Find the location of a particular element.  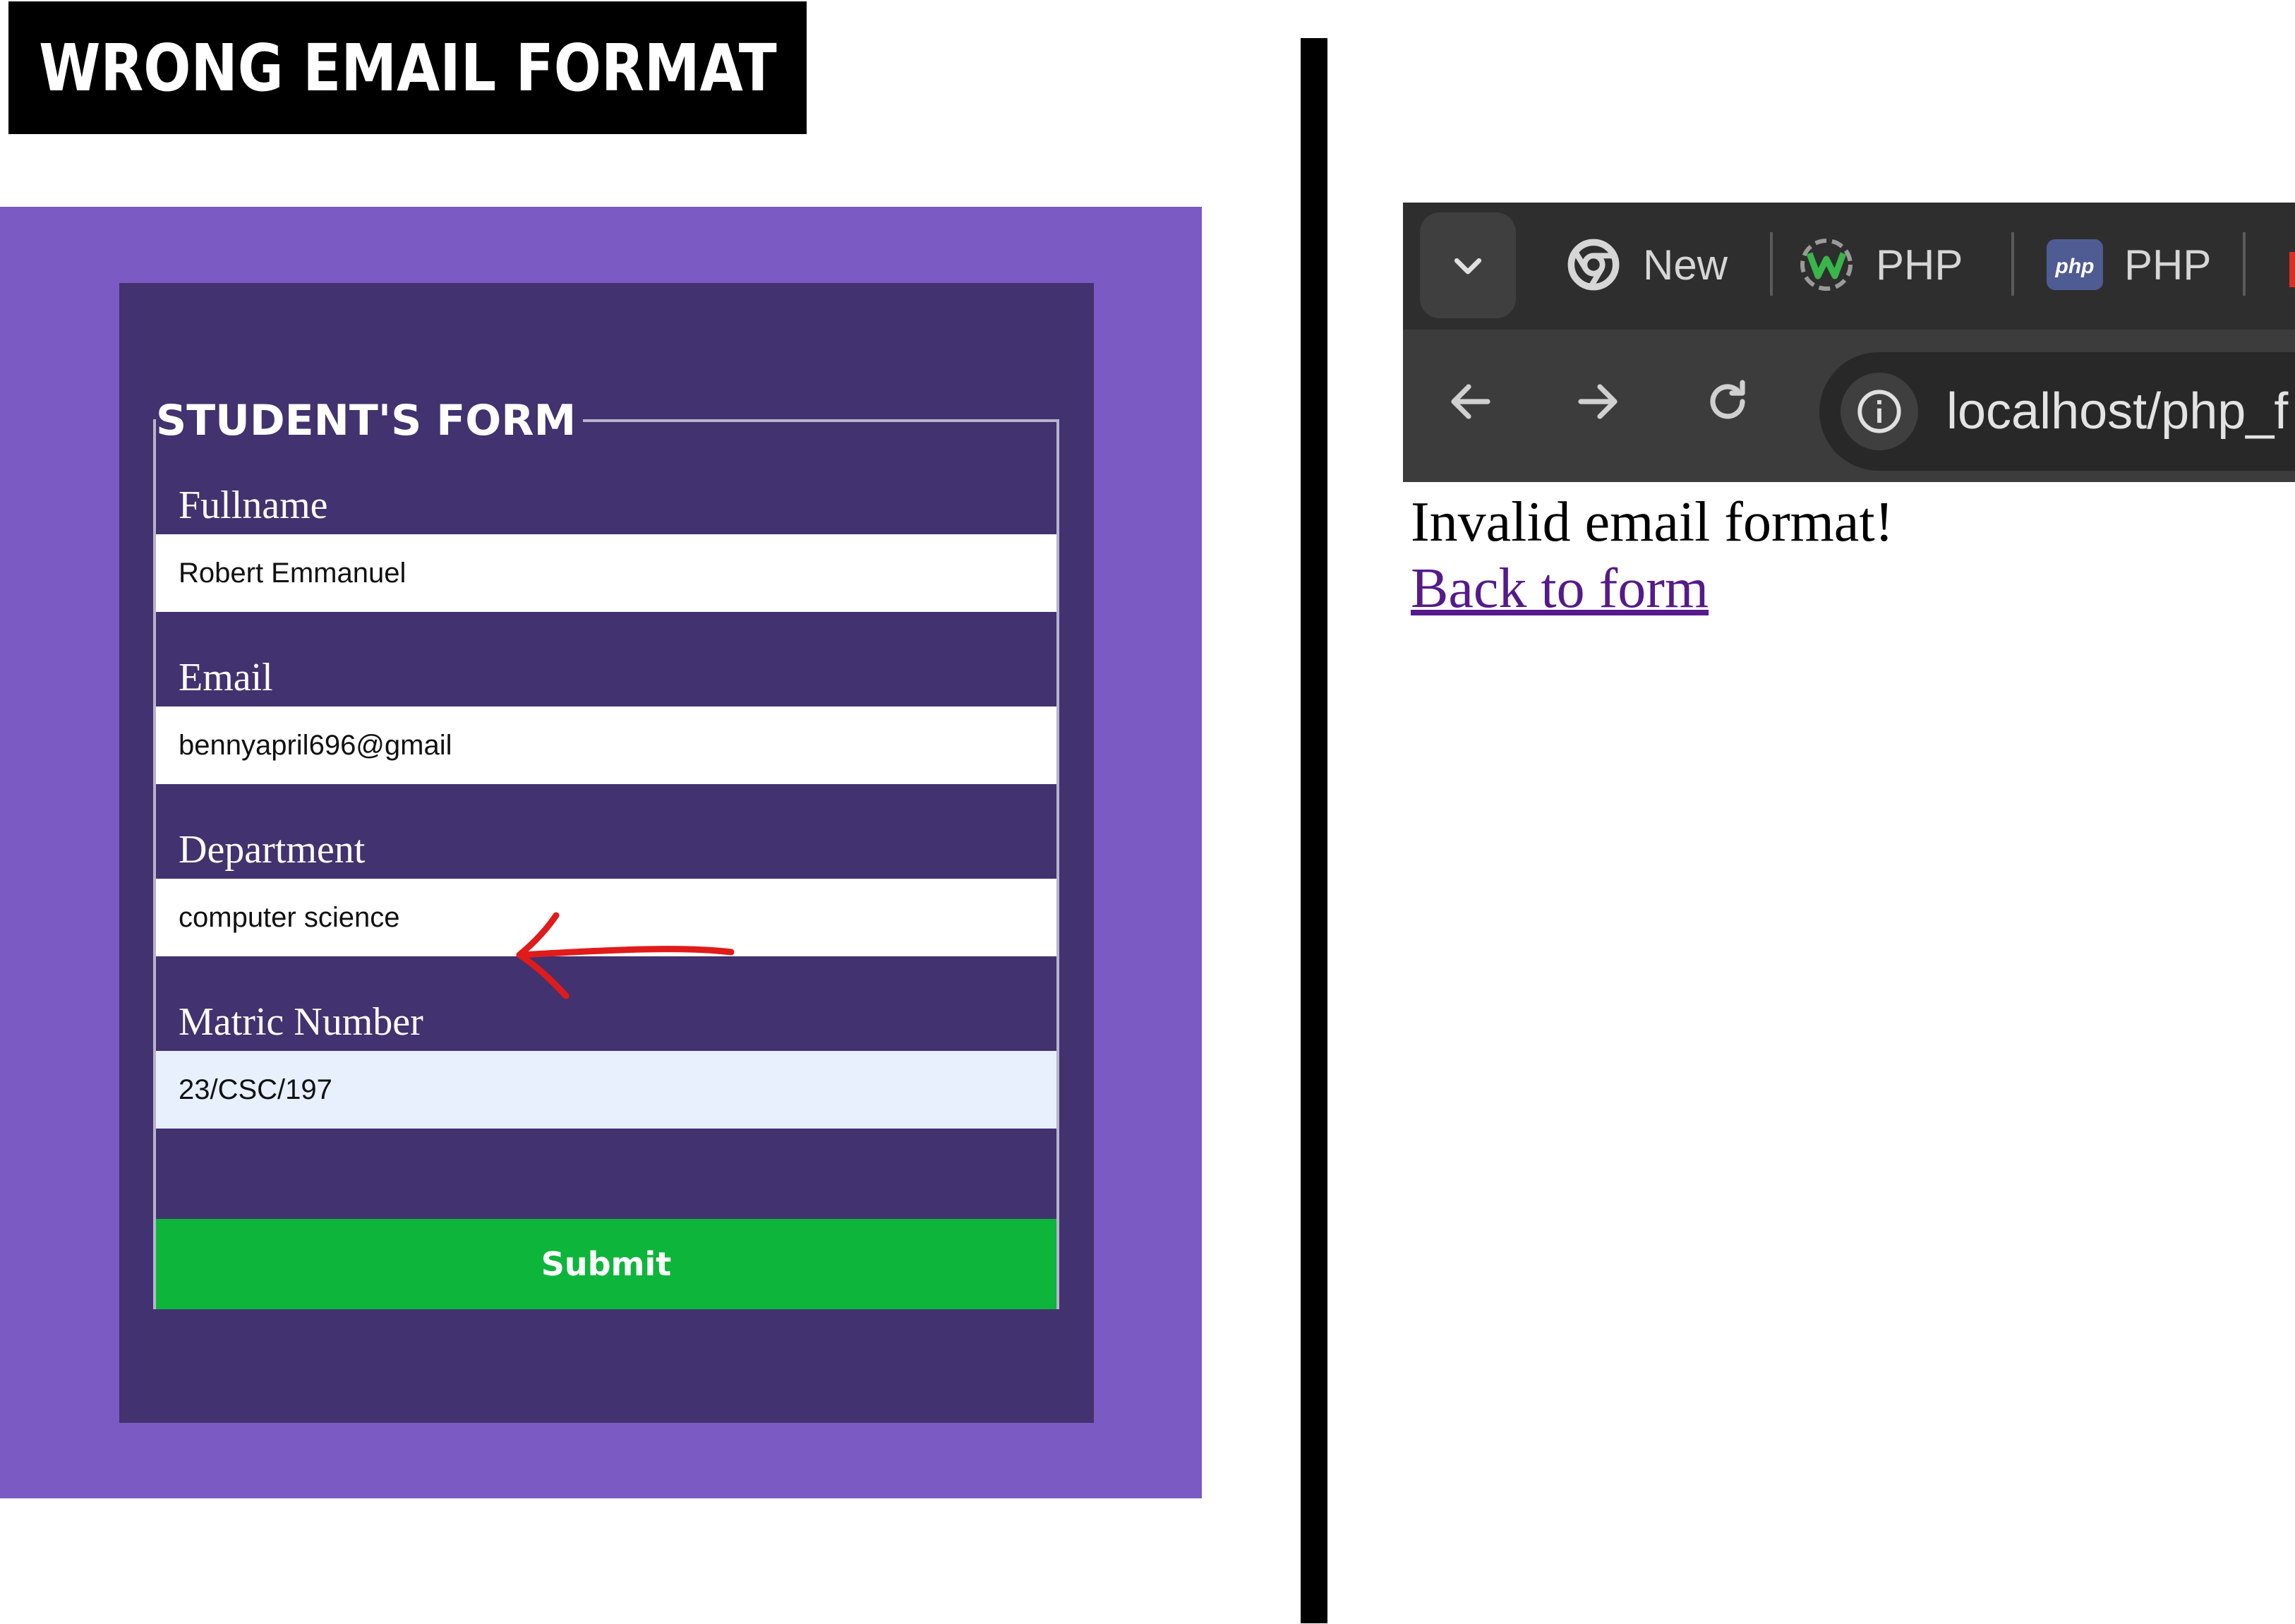

svg-text: php is located at coordinates (2075, 266).